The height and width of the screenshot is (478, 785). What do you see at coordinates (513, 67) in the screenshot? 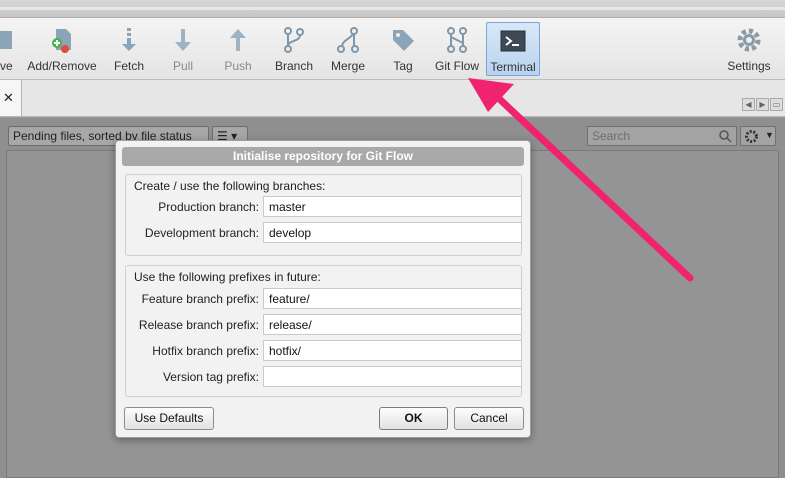
I see `toolbar-terminal-label: Terminal` at bounding box center [513, 67].